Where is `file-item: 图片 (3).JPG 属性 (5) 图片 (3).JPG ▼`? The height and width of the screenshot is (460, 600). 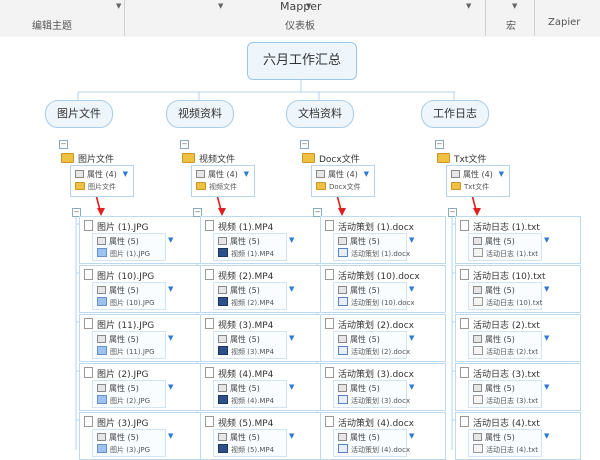
file-item: 图片 (3).JPG 属性 (5) 图片 (3).JPG ▼ is located at coordinates (142, 436).